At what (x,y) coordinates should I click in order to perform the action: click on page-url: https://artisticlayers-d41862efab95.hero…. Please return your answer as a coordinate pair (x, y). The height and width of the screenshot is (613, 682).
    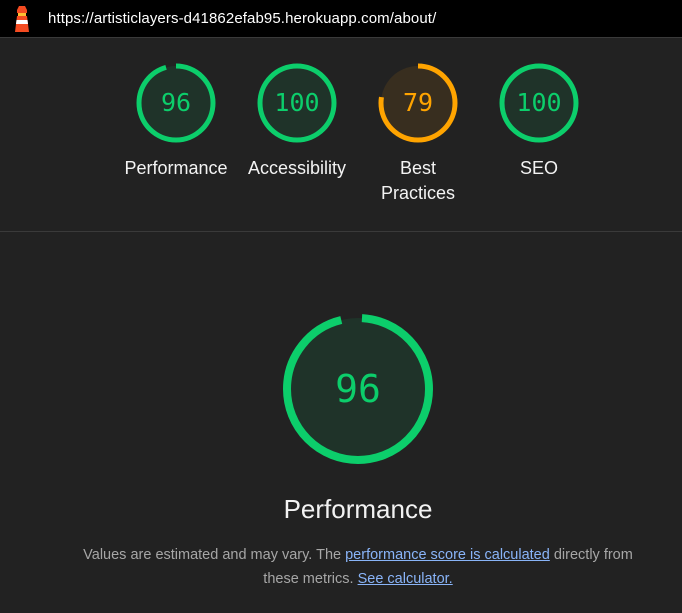
    Looking at the image, I should click on (242, 18).